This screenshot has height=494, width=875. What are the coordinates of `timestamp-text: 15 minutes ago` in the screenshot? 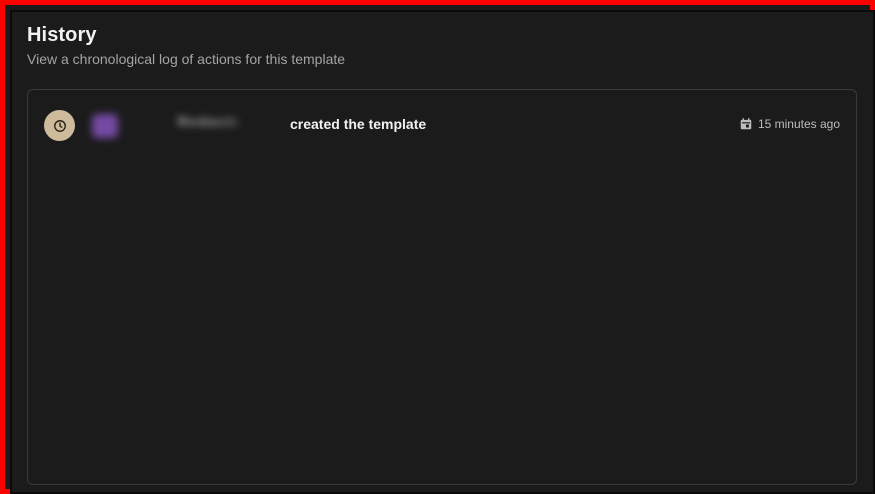 It's located at (798, 124).